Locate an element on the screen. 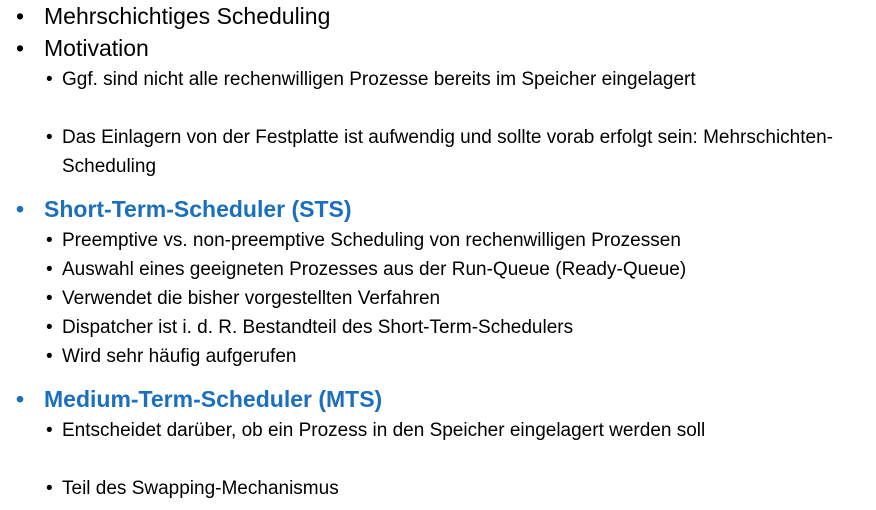 This screenshot has height=510, width=876. sub-bullet-swapping: • Teil des Swapping-Mechanismus is located at coordinates (456, 488).